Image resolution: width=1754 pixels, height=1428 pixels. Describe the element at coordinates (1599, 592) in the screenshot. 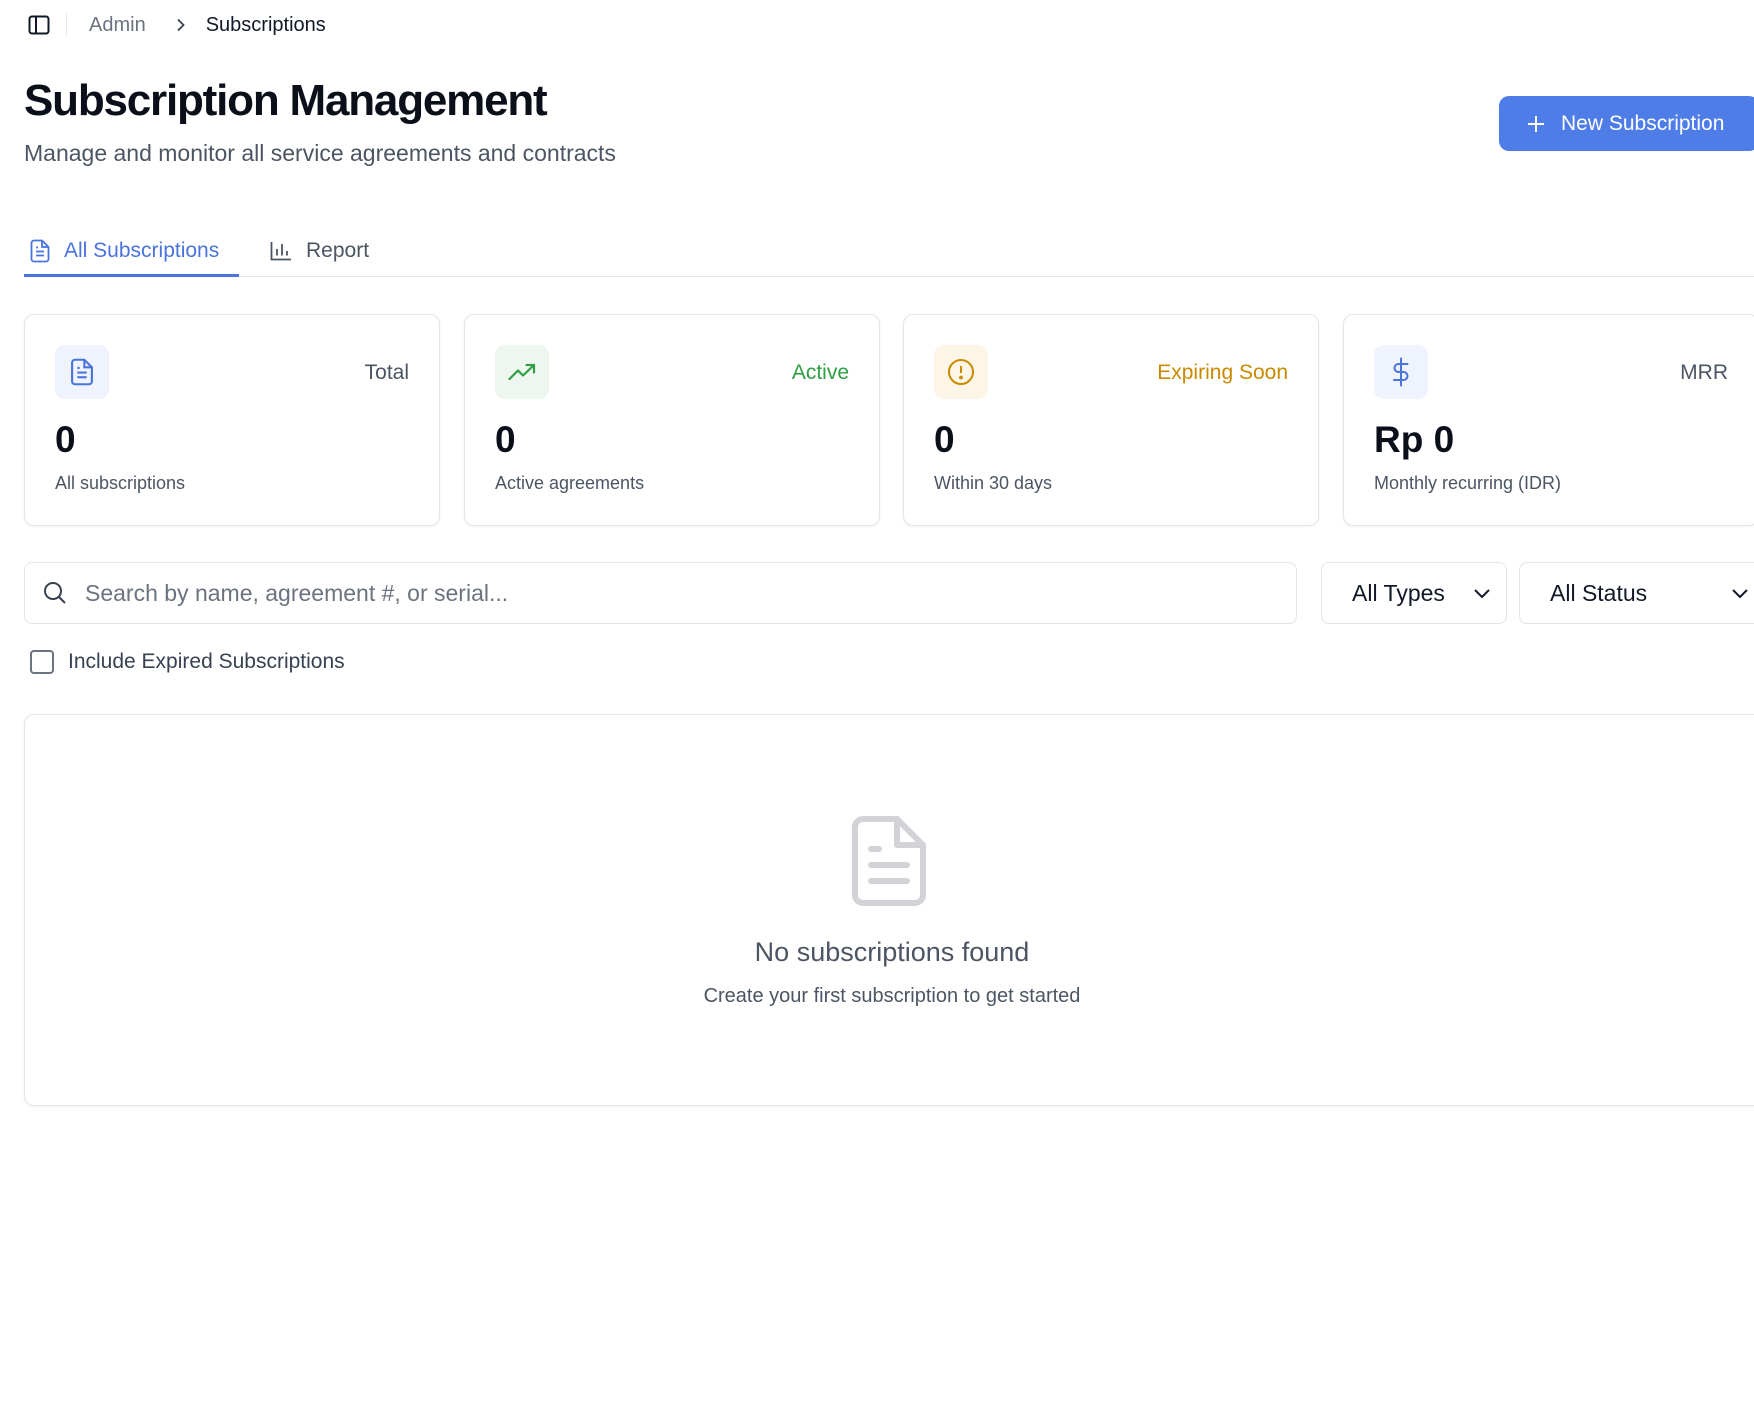

I see `status-select-value: All Status` at that location.